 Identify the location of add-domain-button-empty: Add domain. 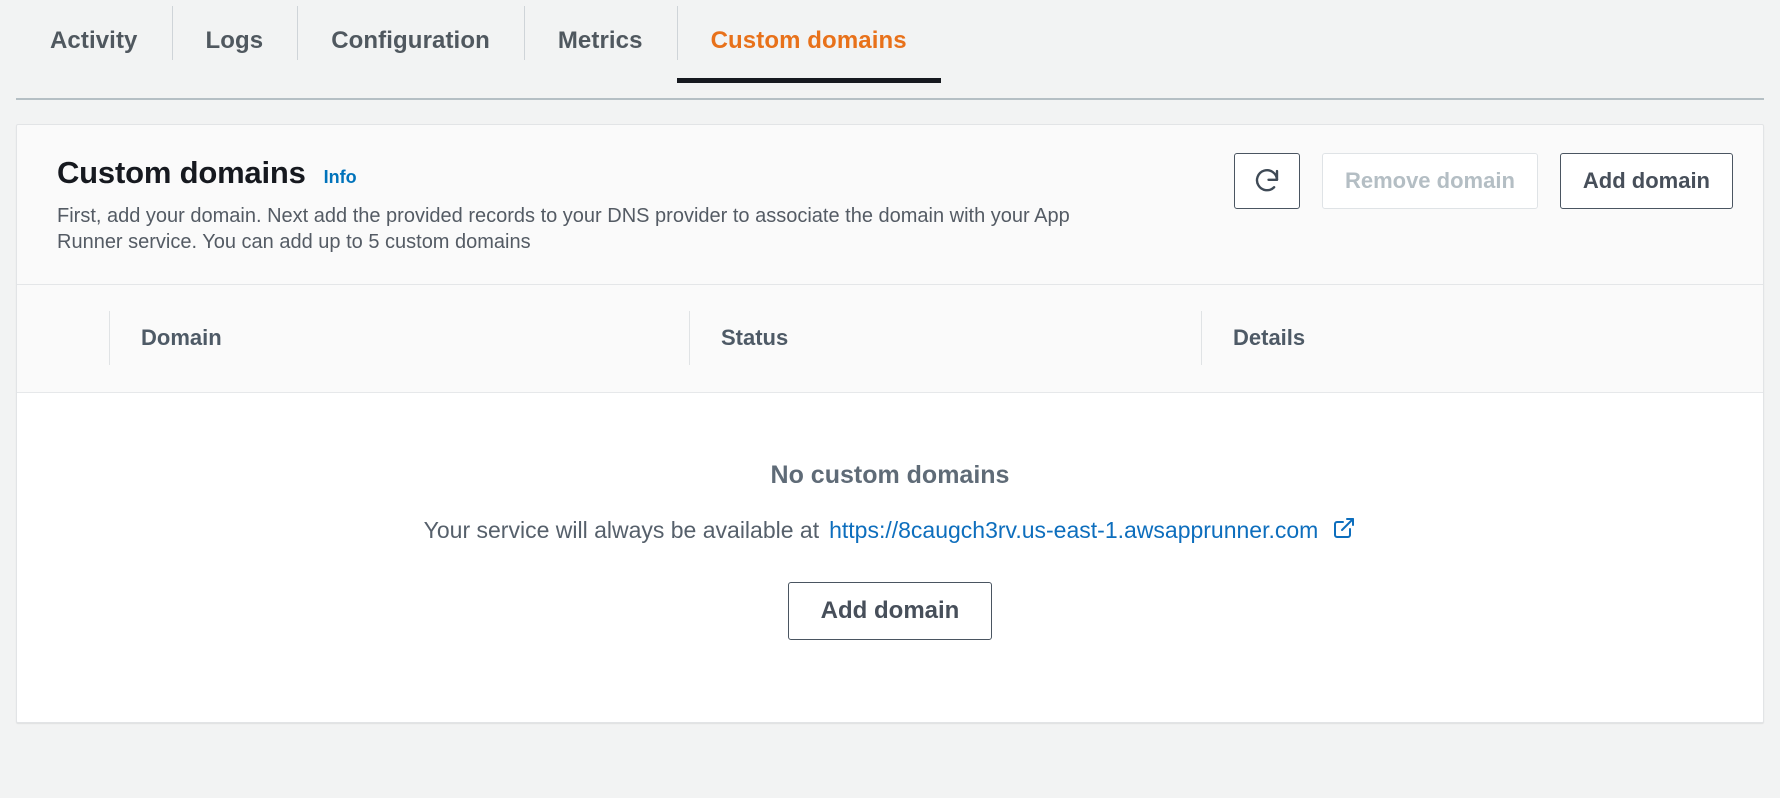
(890, 610).